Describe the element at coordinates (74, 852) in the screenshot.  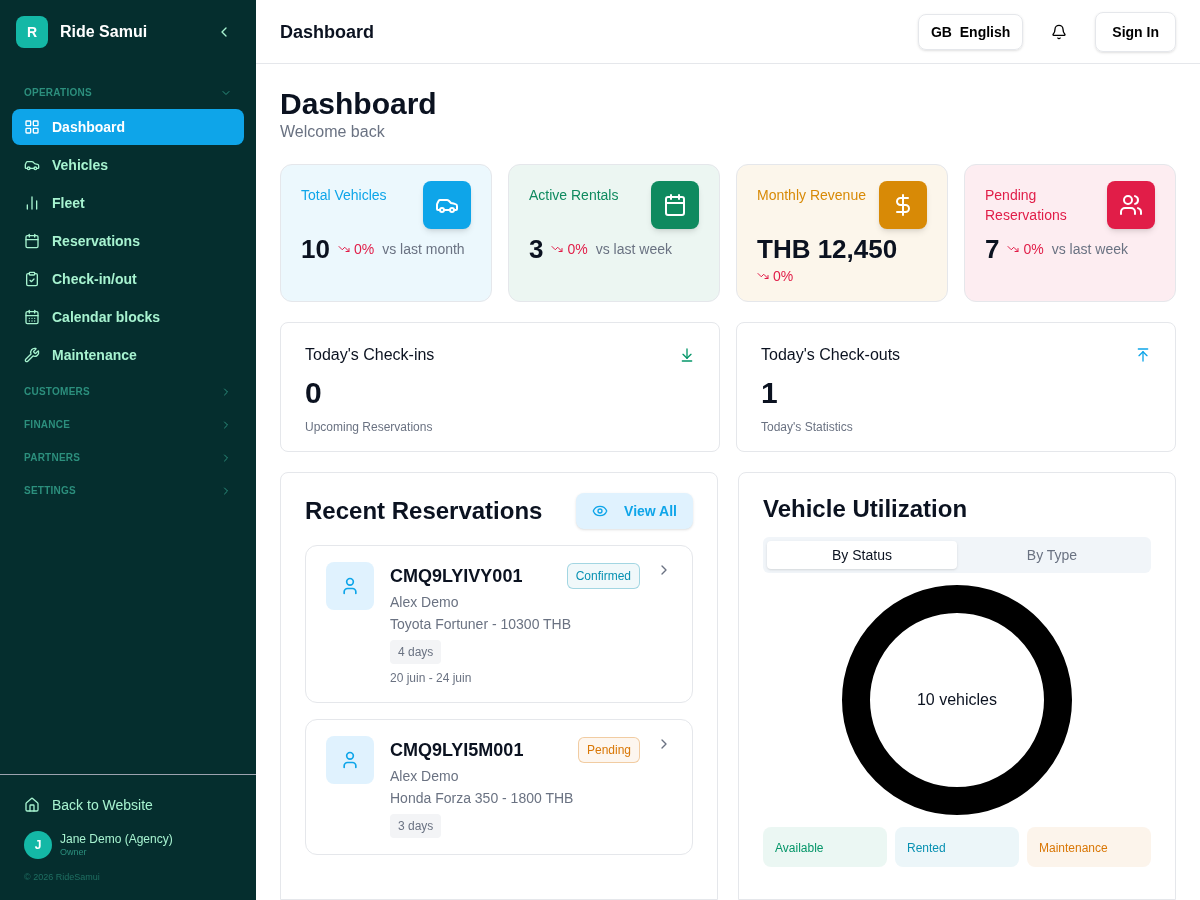
I see `user-role: Owner` at that location.